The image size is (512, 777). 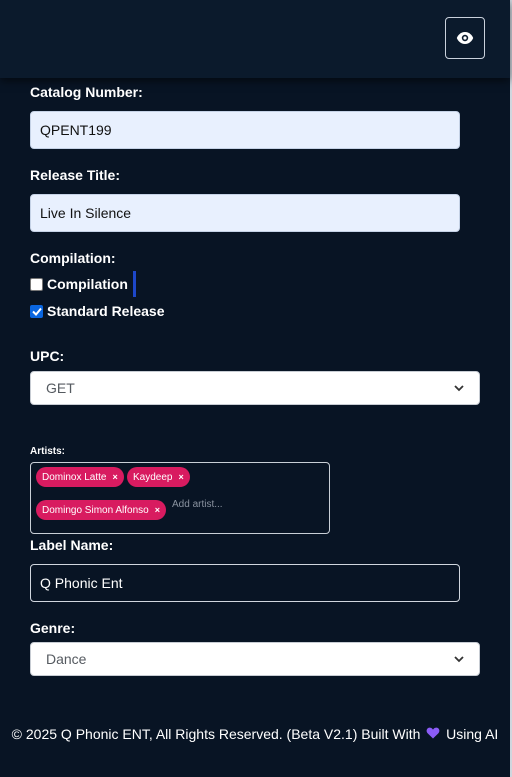 What do you see at coordinates (472, 734) in the screenshot?
I see `footer-suffix: Using AI` at bounding box center [472, 734].